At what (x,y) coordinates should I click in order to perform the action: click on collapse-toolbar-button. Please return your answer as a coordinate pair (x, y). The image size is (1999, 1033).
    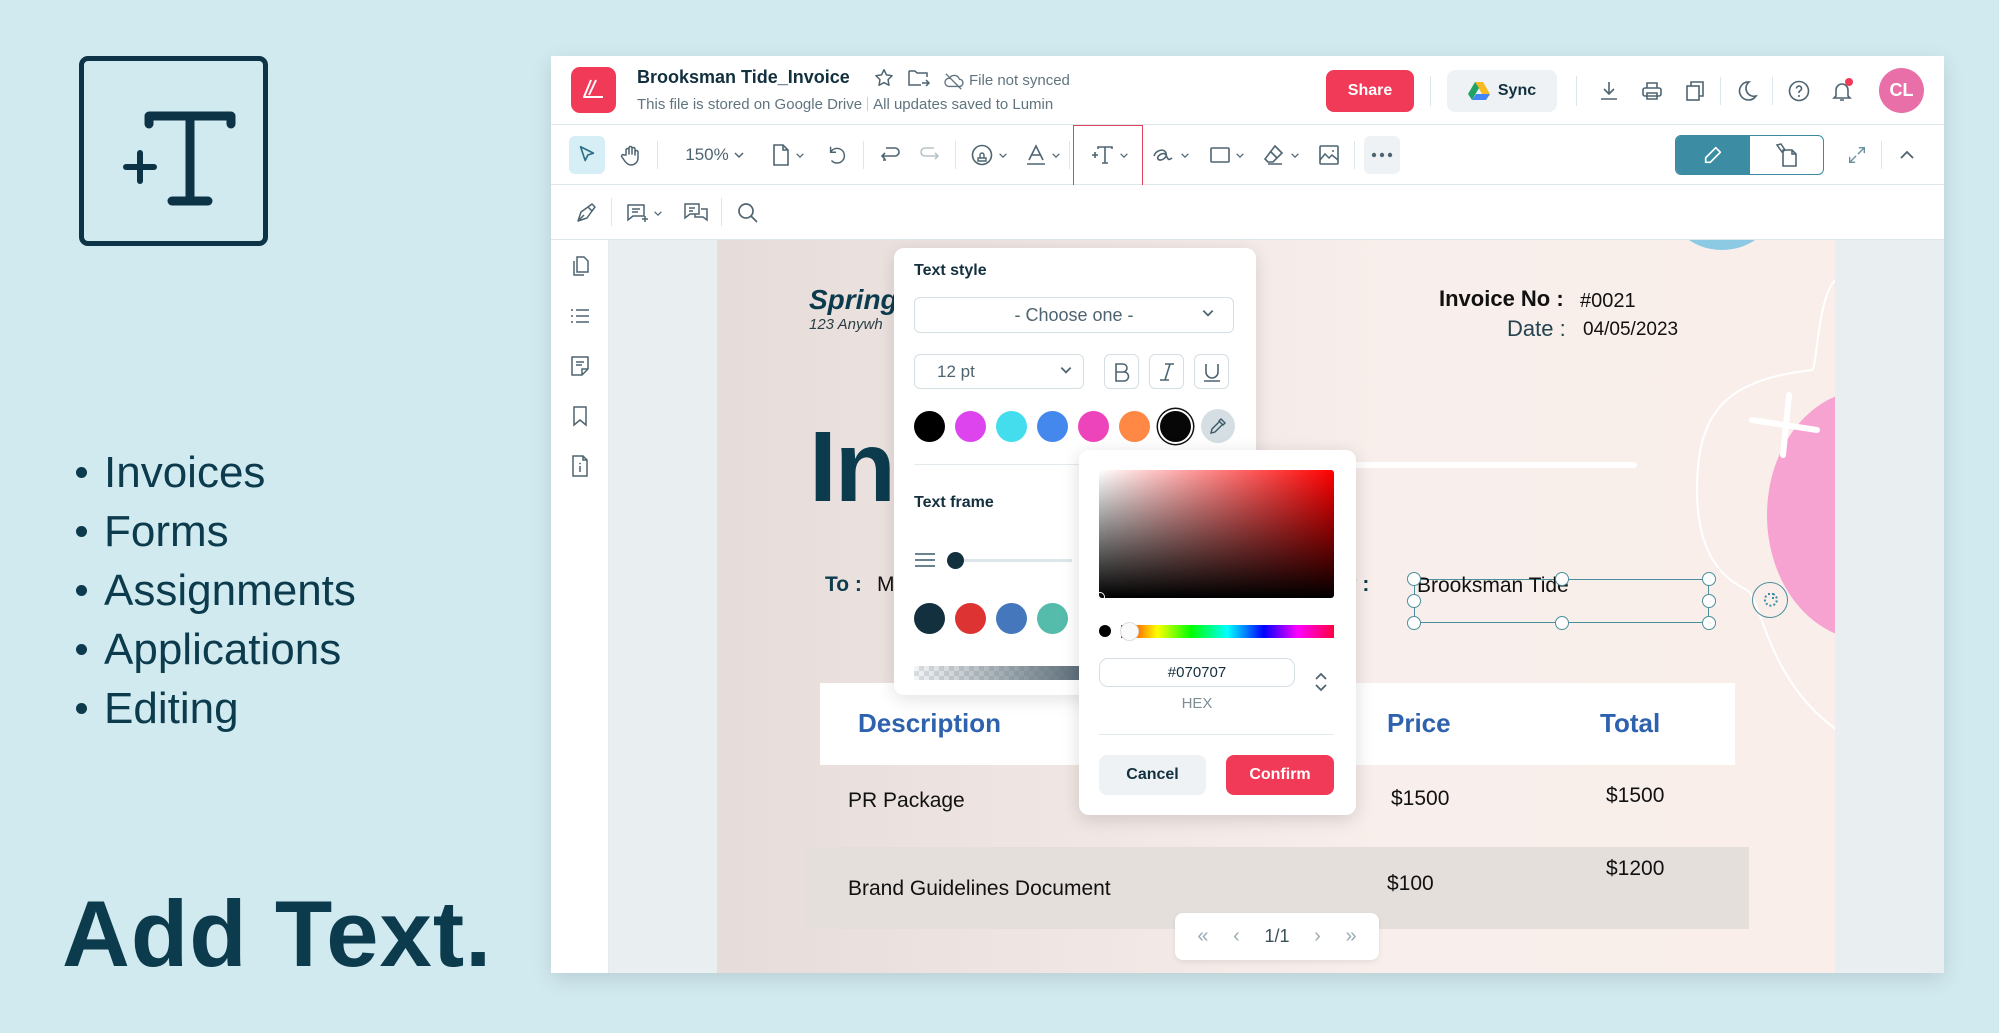
    Looking at the image, I should click on (1907, 155).